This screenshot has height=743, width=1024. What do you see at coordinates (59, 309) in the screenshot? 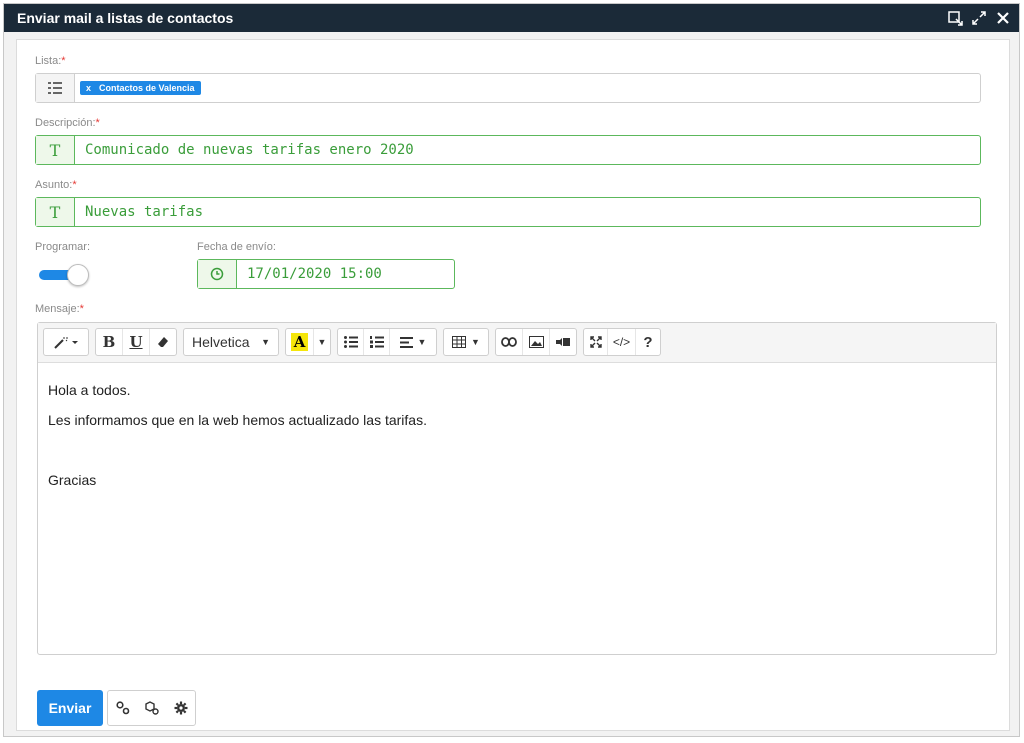
I see `mensaje-label: Mensaje:*` at bounding box center [59, 309].